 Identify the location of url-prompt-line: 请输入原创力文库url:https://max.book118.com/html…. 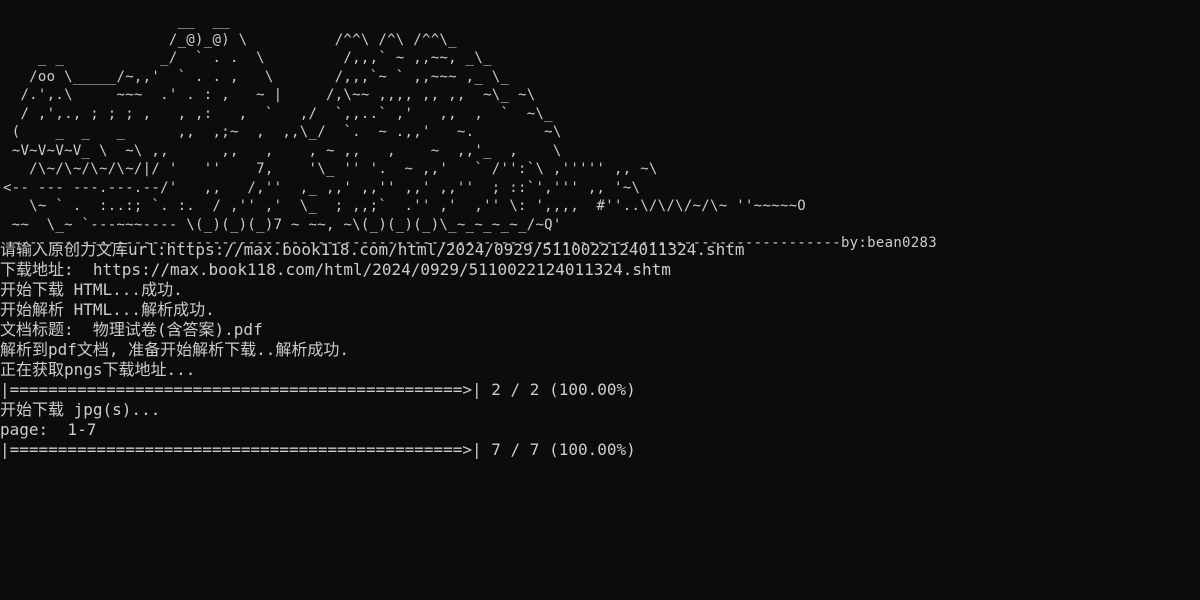
(372, 249).